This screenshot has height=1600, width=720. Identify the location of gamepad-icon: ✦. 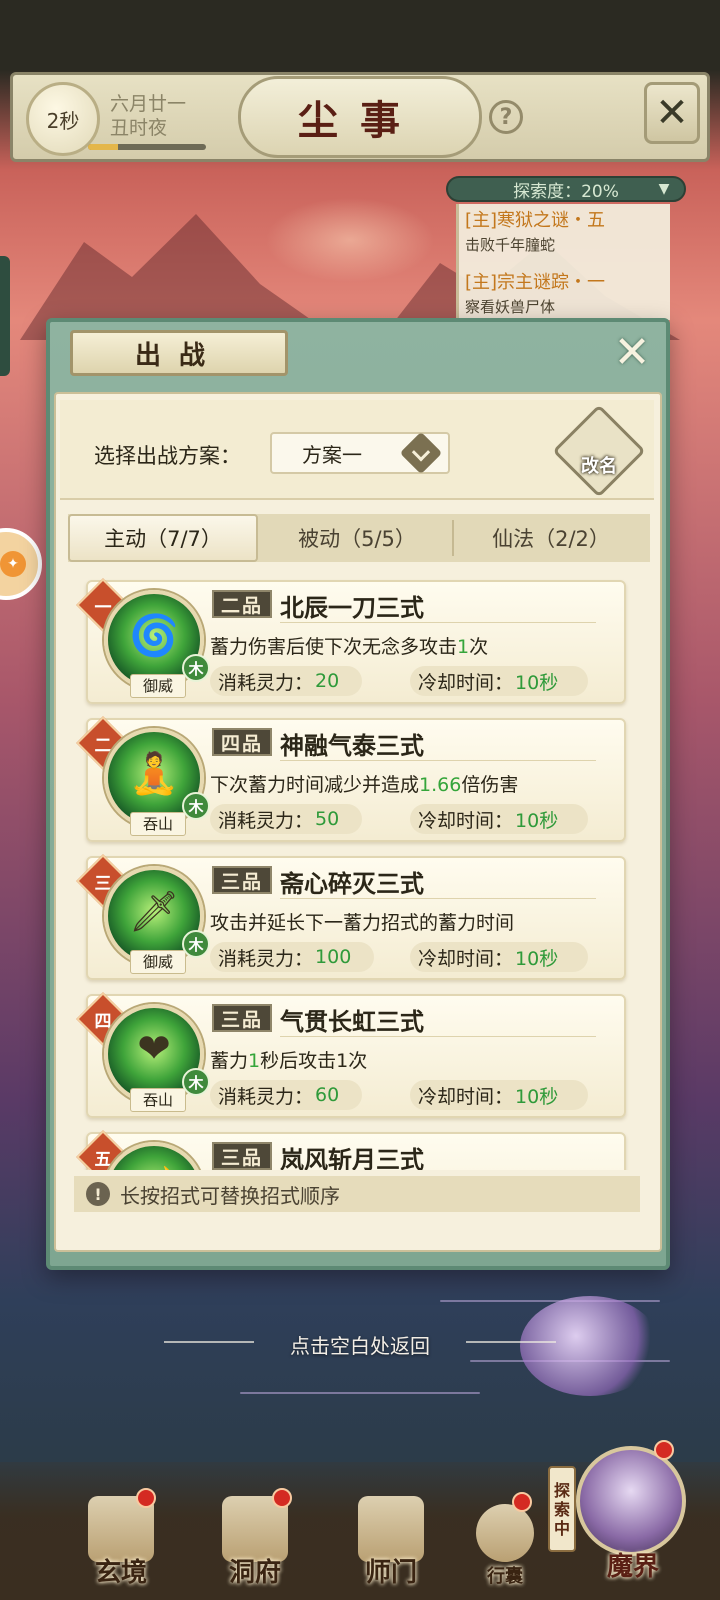
(13, 564).